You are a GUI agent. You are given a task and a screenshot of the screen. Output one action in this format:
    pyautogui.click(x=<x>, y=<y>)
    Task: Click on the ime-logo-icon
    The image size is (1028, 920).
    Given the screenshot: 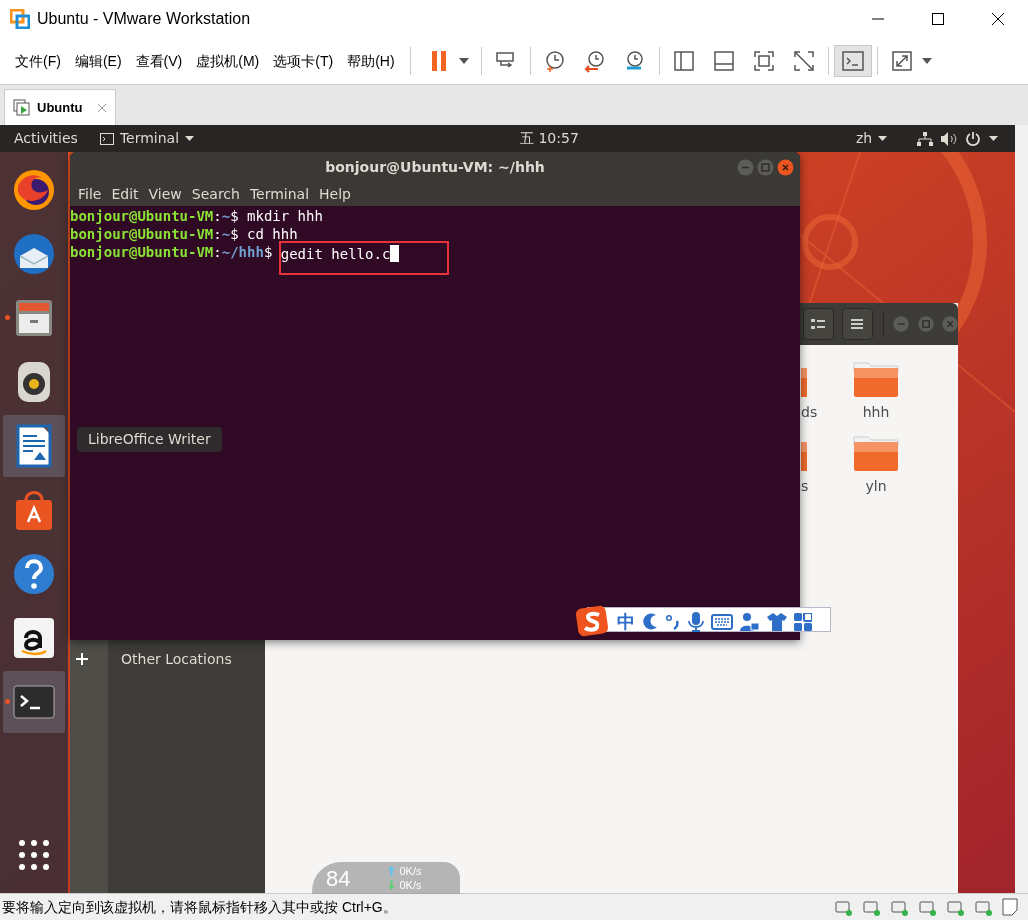 What is the action you would take?
    pyautogui.click(x=593, y=621)
    